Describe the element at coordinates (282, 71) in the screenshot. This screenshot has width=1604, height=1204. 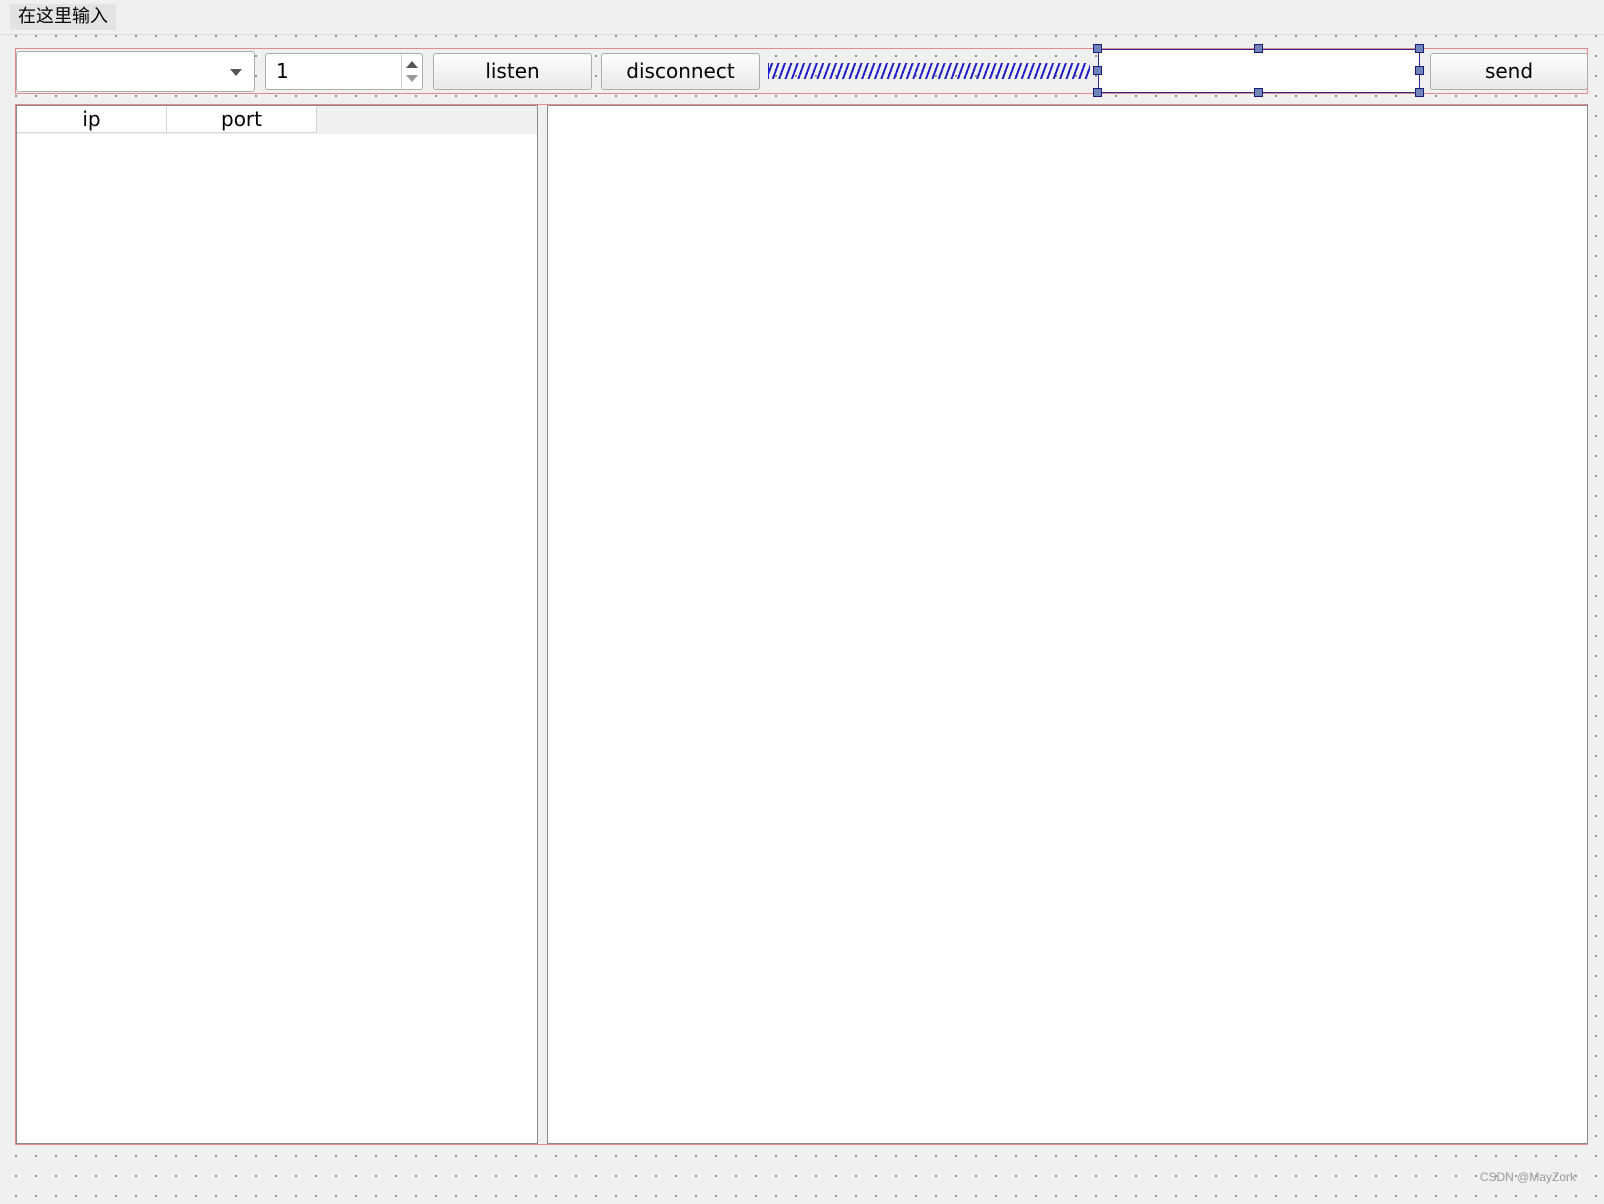
I see `spinbox-value: 1` at that location.